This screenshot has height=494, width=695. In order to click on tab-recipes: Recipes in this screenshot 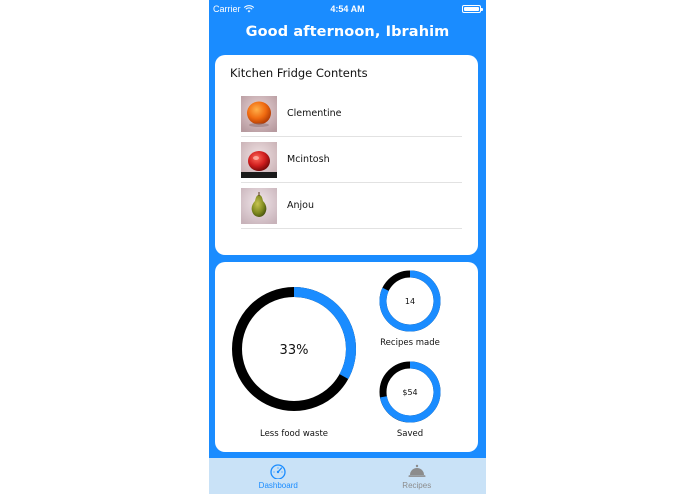, I will do `click(417, 476)`.